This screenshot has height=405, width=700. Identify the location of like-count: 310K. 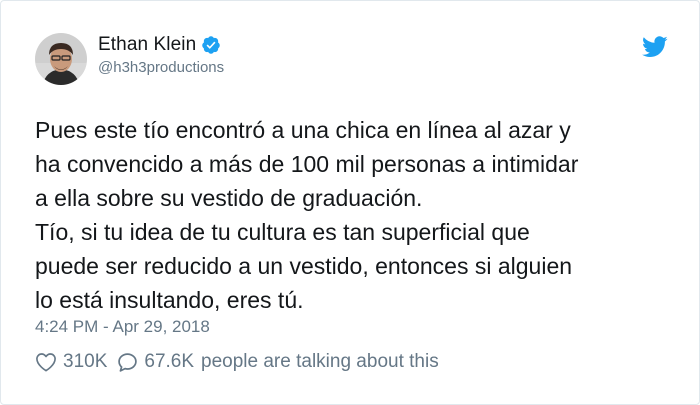
(85, 361).